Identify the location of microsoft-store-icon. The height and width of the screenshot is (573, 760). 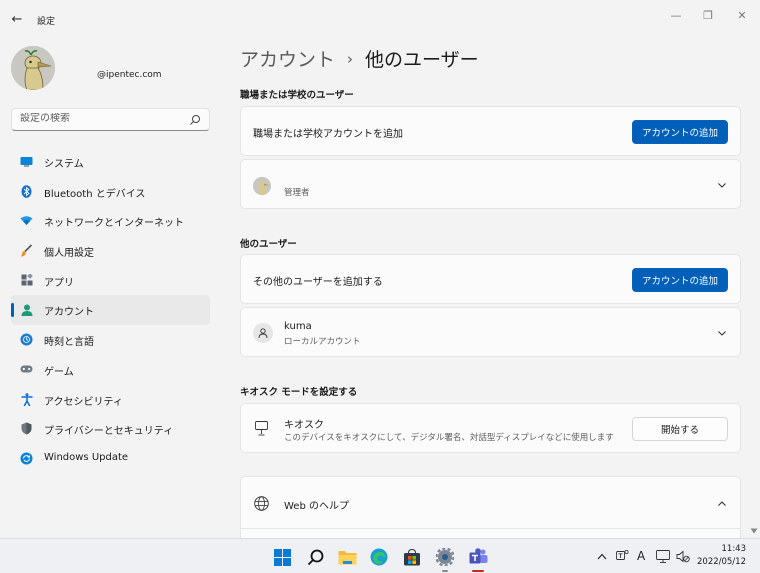
(412, 557).